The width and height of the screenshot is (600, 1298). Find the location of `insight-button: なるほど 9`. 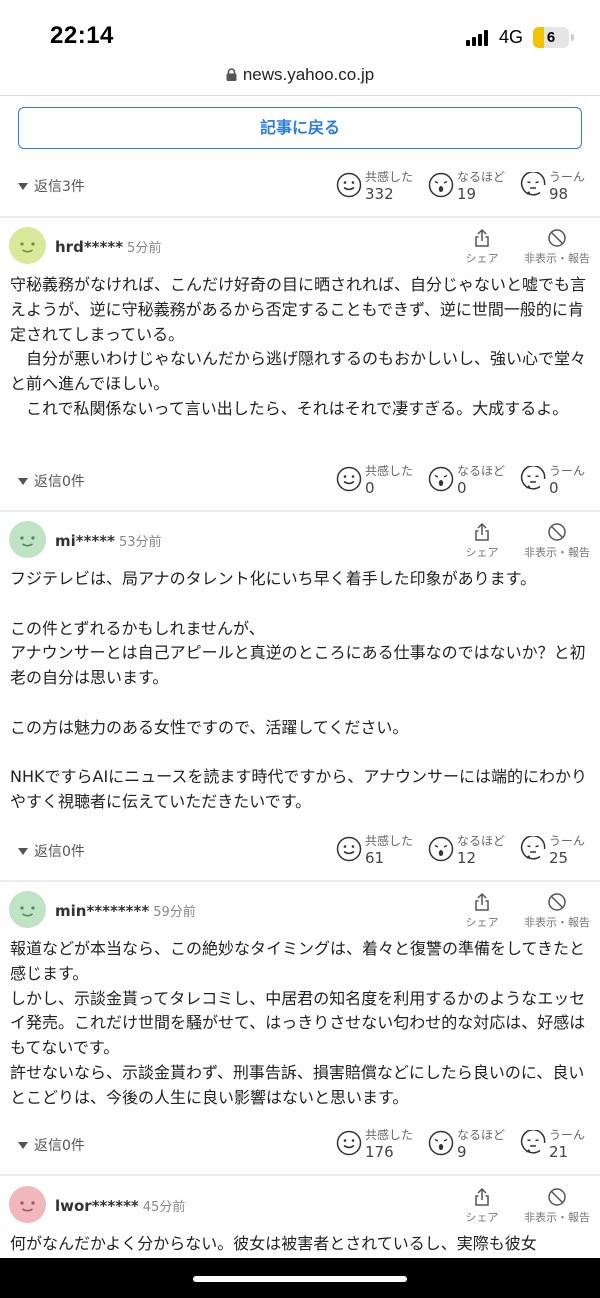

insight-button: なるほど 9 is located at coordinates (473, 1146).